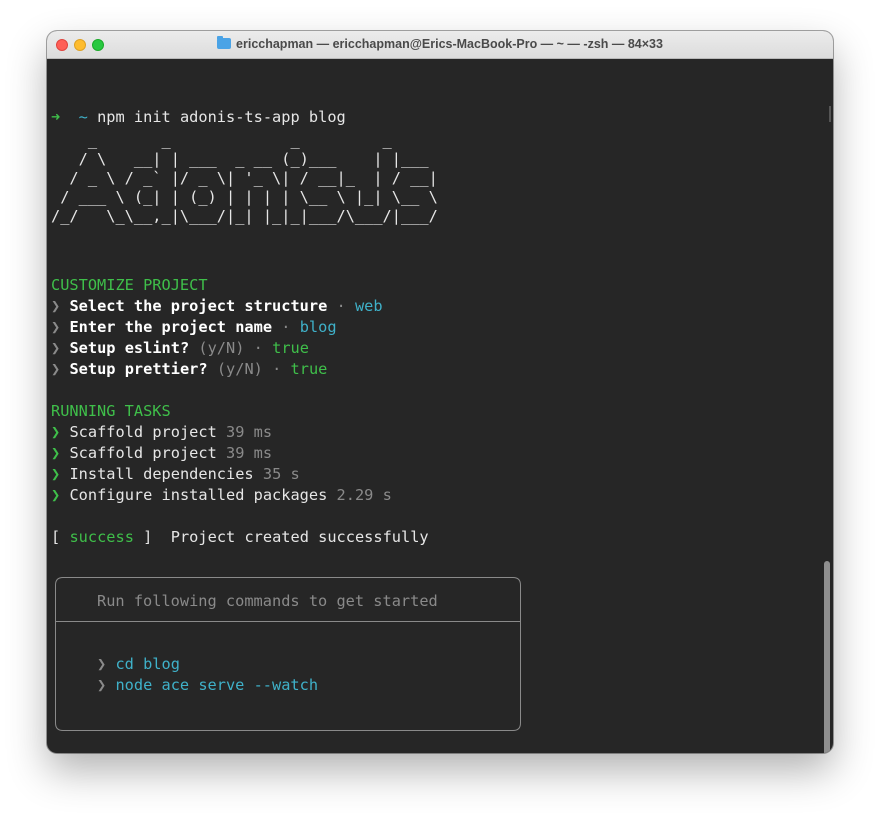  What do you see at coordinates (147, 664) in the screenshot?
I see `command-text: cd blog` at bounding box center [147, 664].